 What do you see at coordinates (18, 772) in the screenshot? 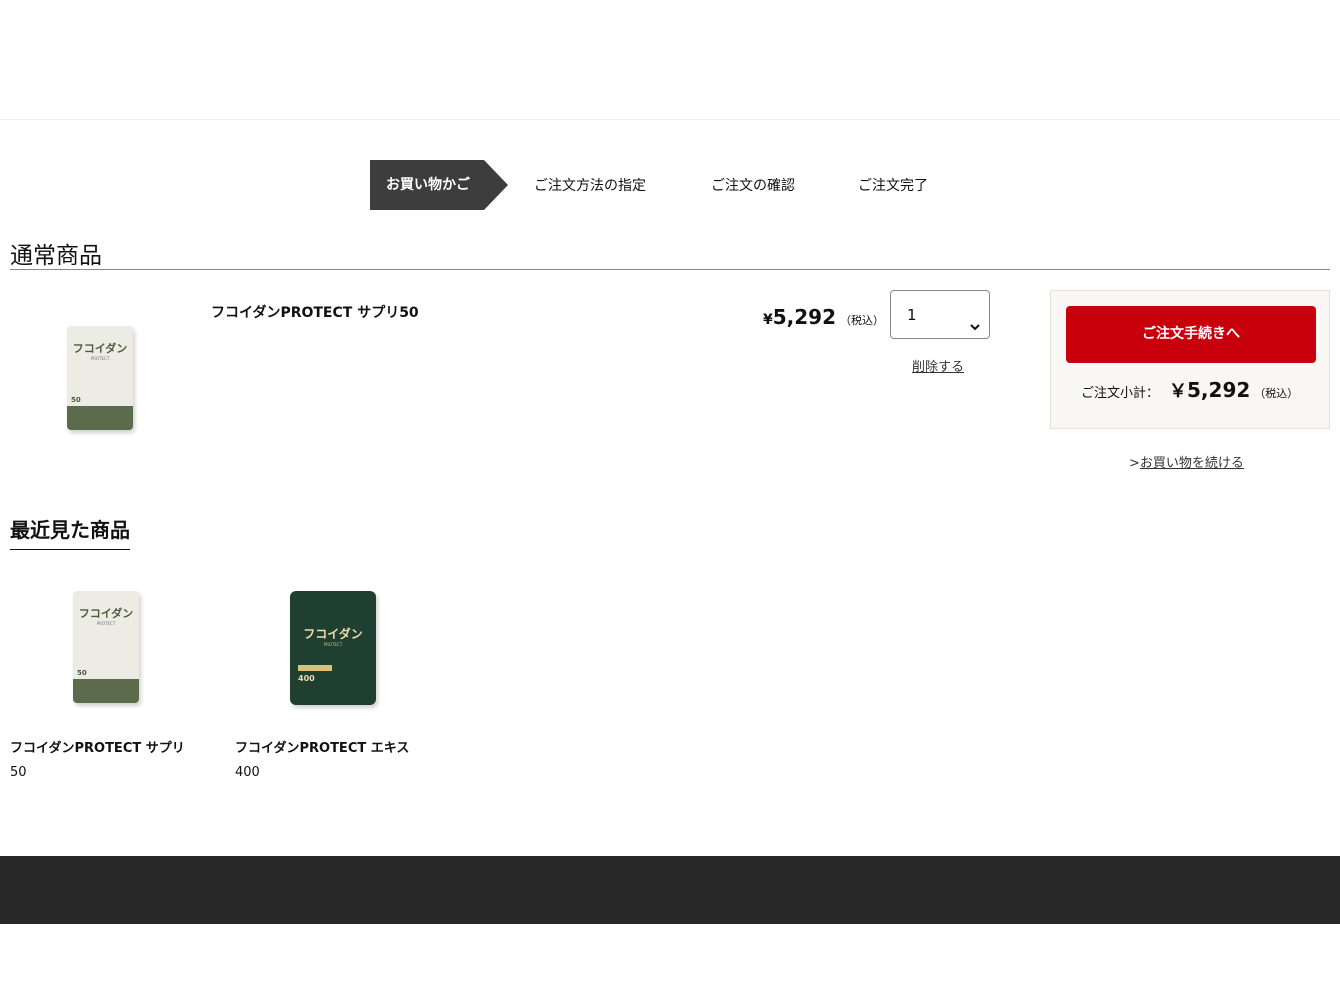
I see `recent-item-name-line2: 50` at bounding box center [18, 772].